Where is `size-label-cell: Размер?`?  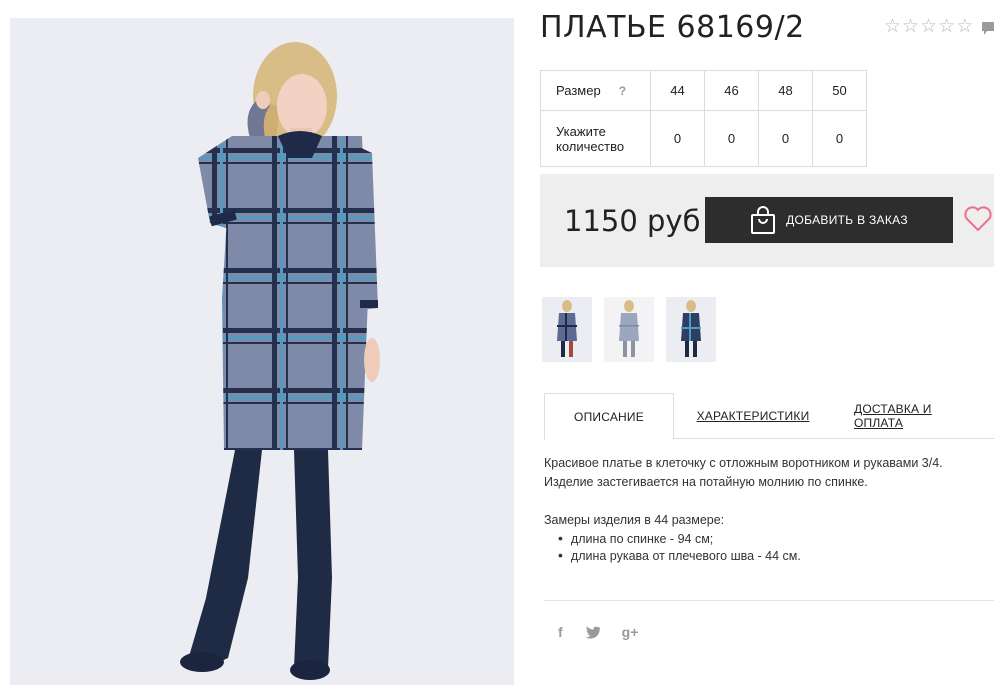 size-label-cell: Размер? is located at coordinates (595, 90).